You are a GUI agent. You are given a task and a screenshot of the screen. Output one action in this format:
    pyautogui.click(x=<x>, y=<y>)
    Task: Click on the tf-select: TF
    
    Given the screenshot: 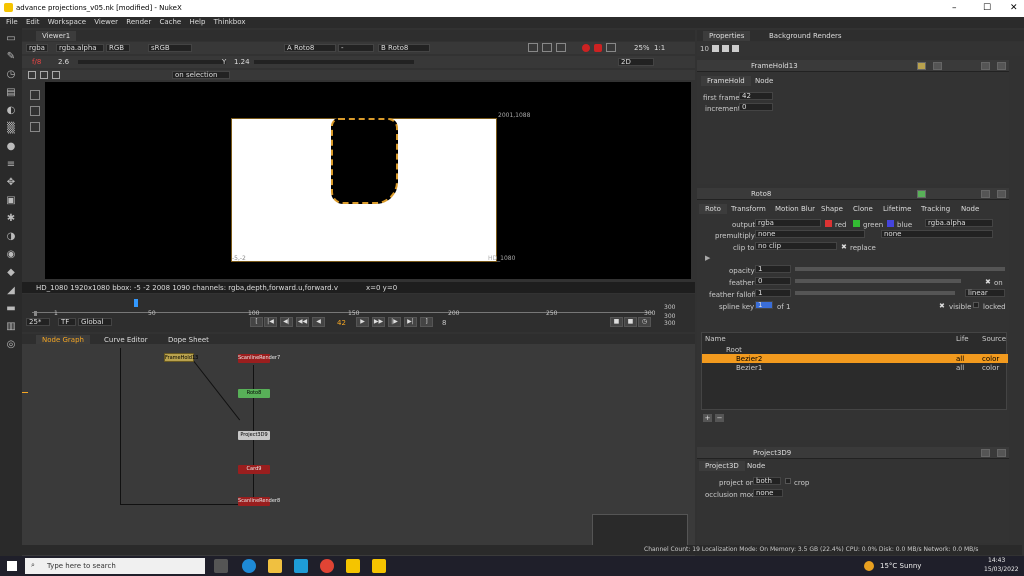 What is the action you would take?
    pyautogui.click(x=67, y=322)
    